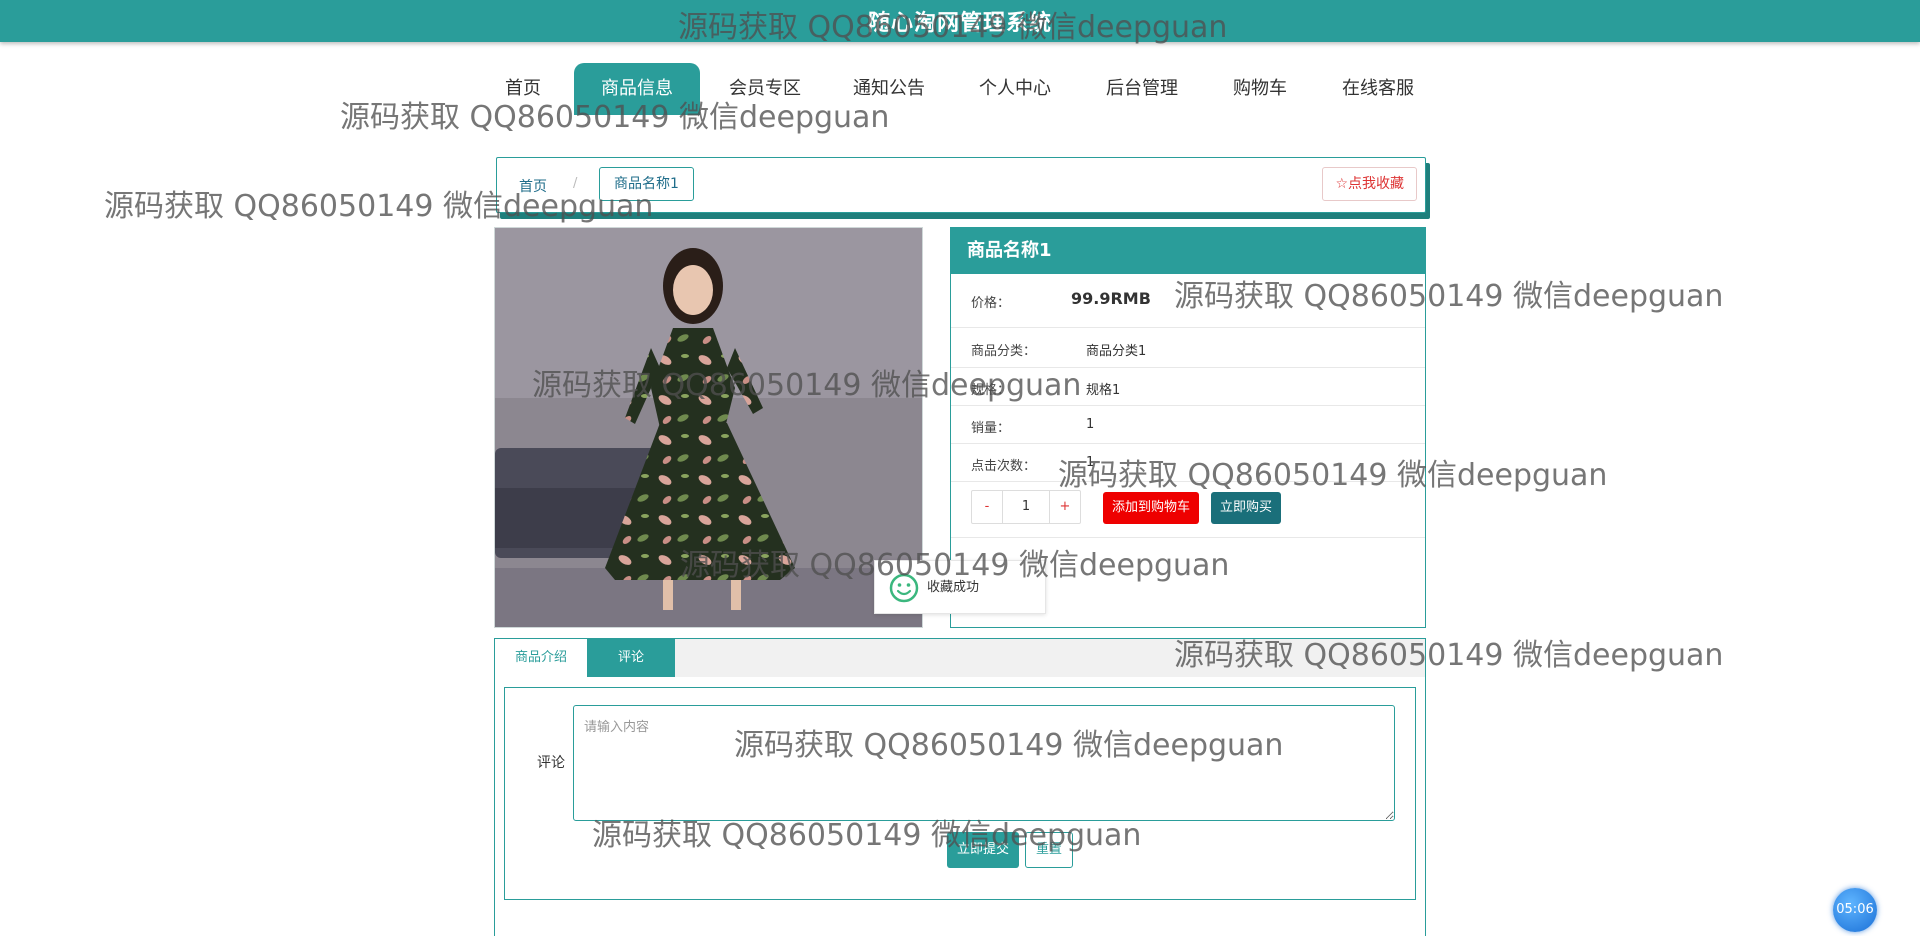 The height and width of the screenshot is (936, 1920). I want to click on quantity-input: 1, so click(1026, 507).